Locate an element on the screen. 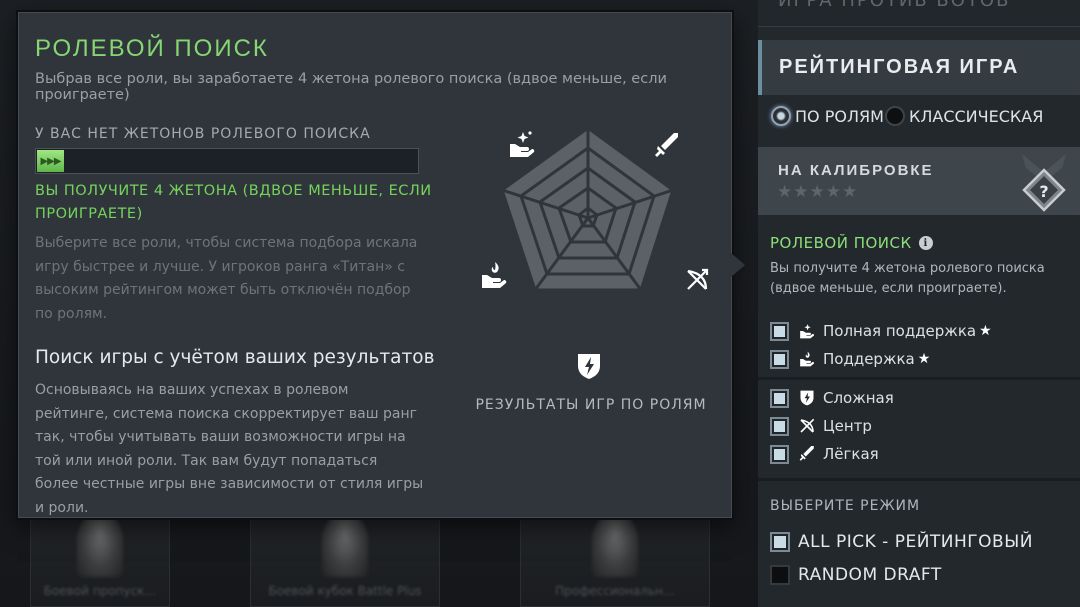  role-checkbox-carry: Сложная is located at coordinates (832, 398).